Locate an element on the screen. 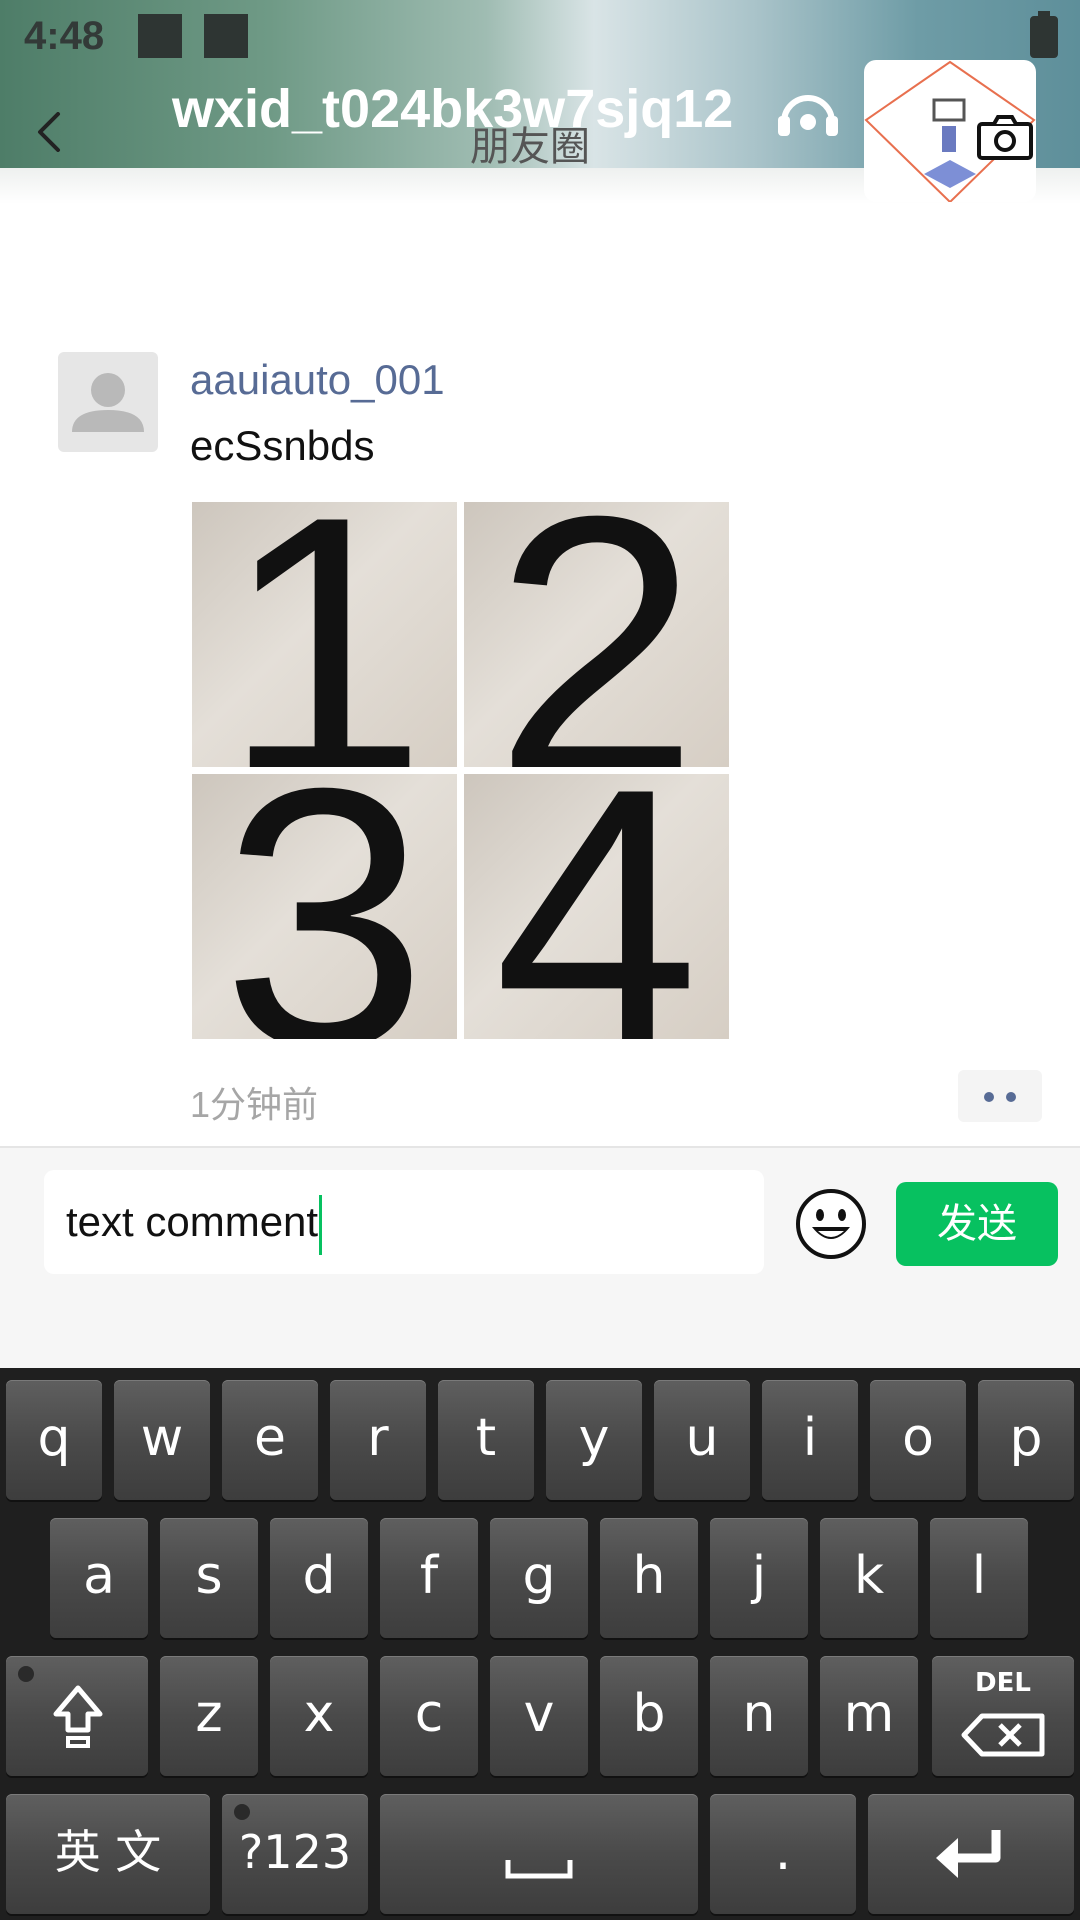 The height and width of the screenshot is (1920, 1080). key-period: . is located at coordinates (783, 1854).